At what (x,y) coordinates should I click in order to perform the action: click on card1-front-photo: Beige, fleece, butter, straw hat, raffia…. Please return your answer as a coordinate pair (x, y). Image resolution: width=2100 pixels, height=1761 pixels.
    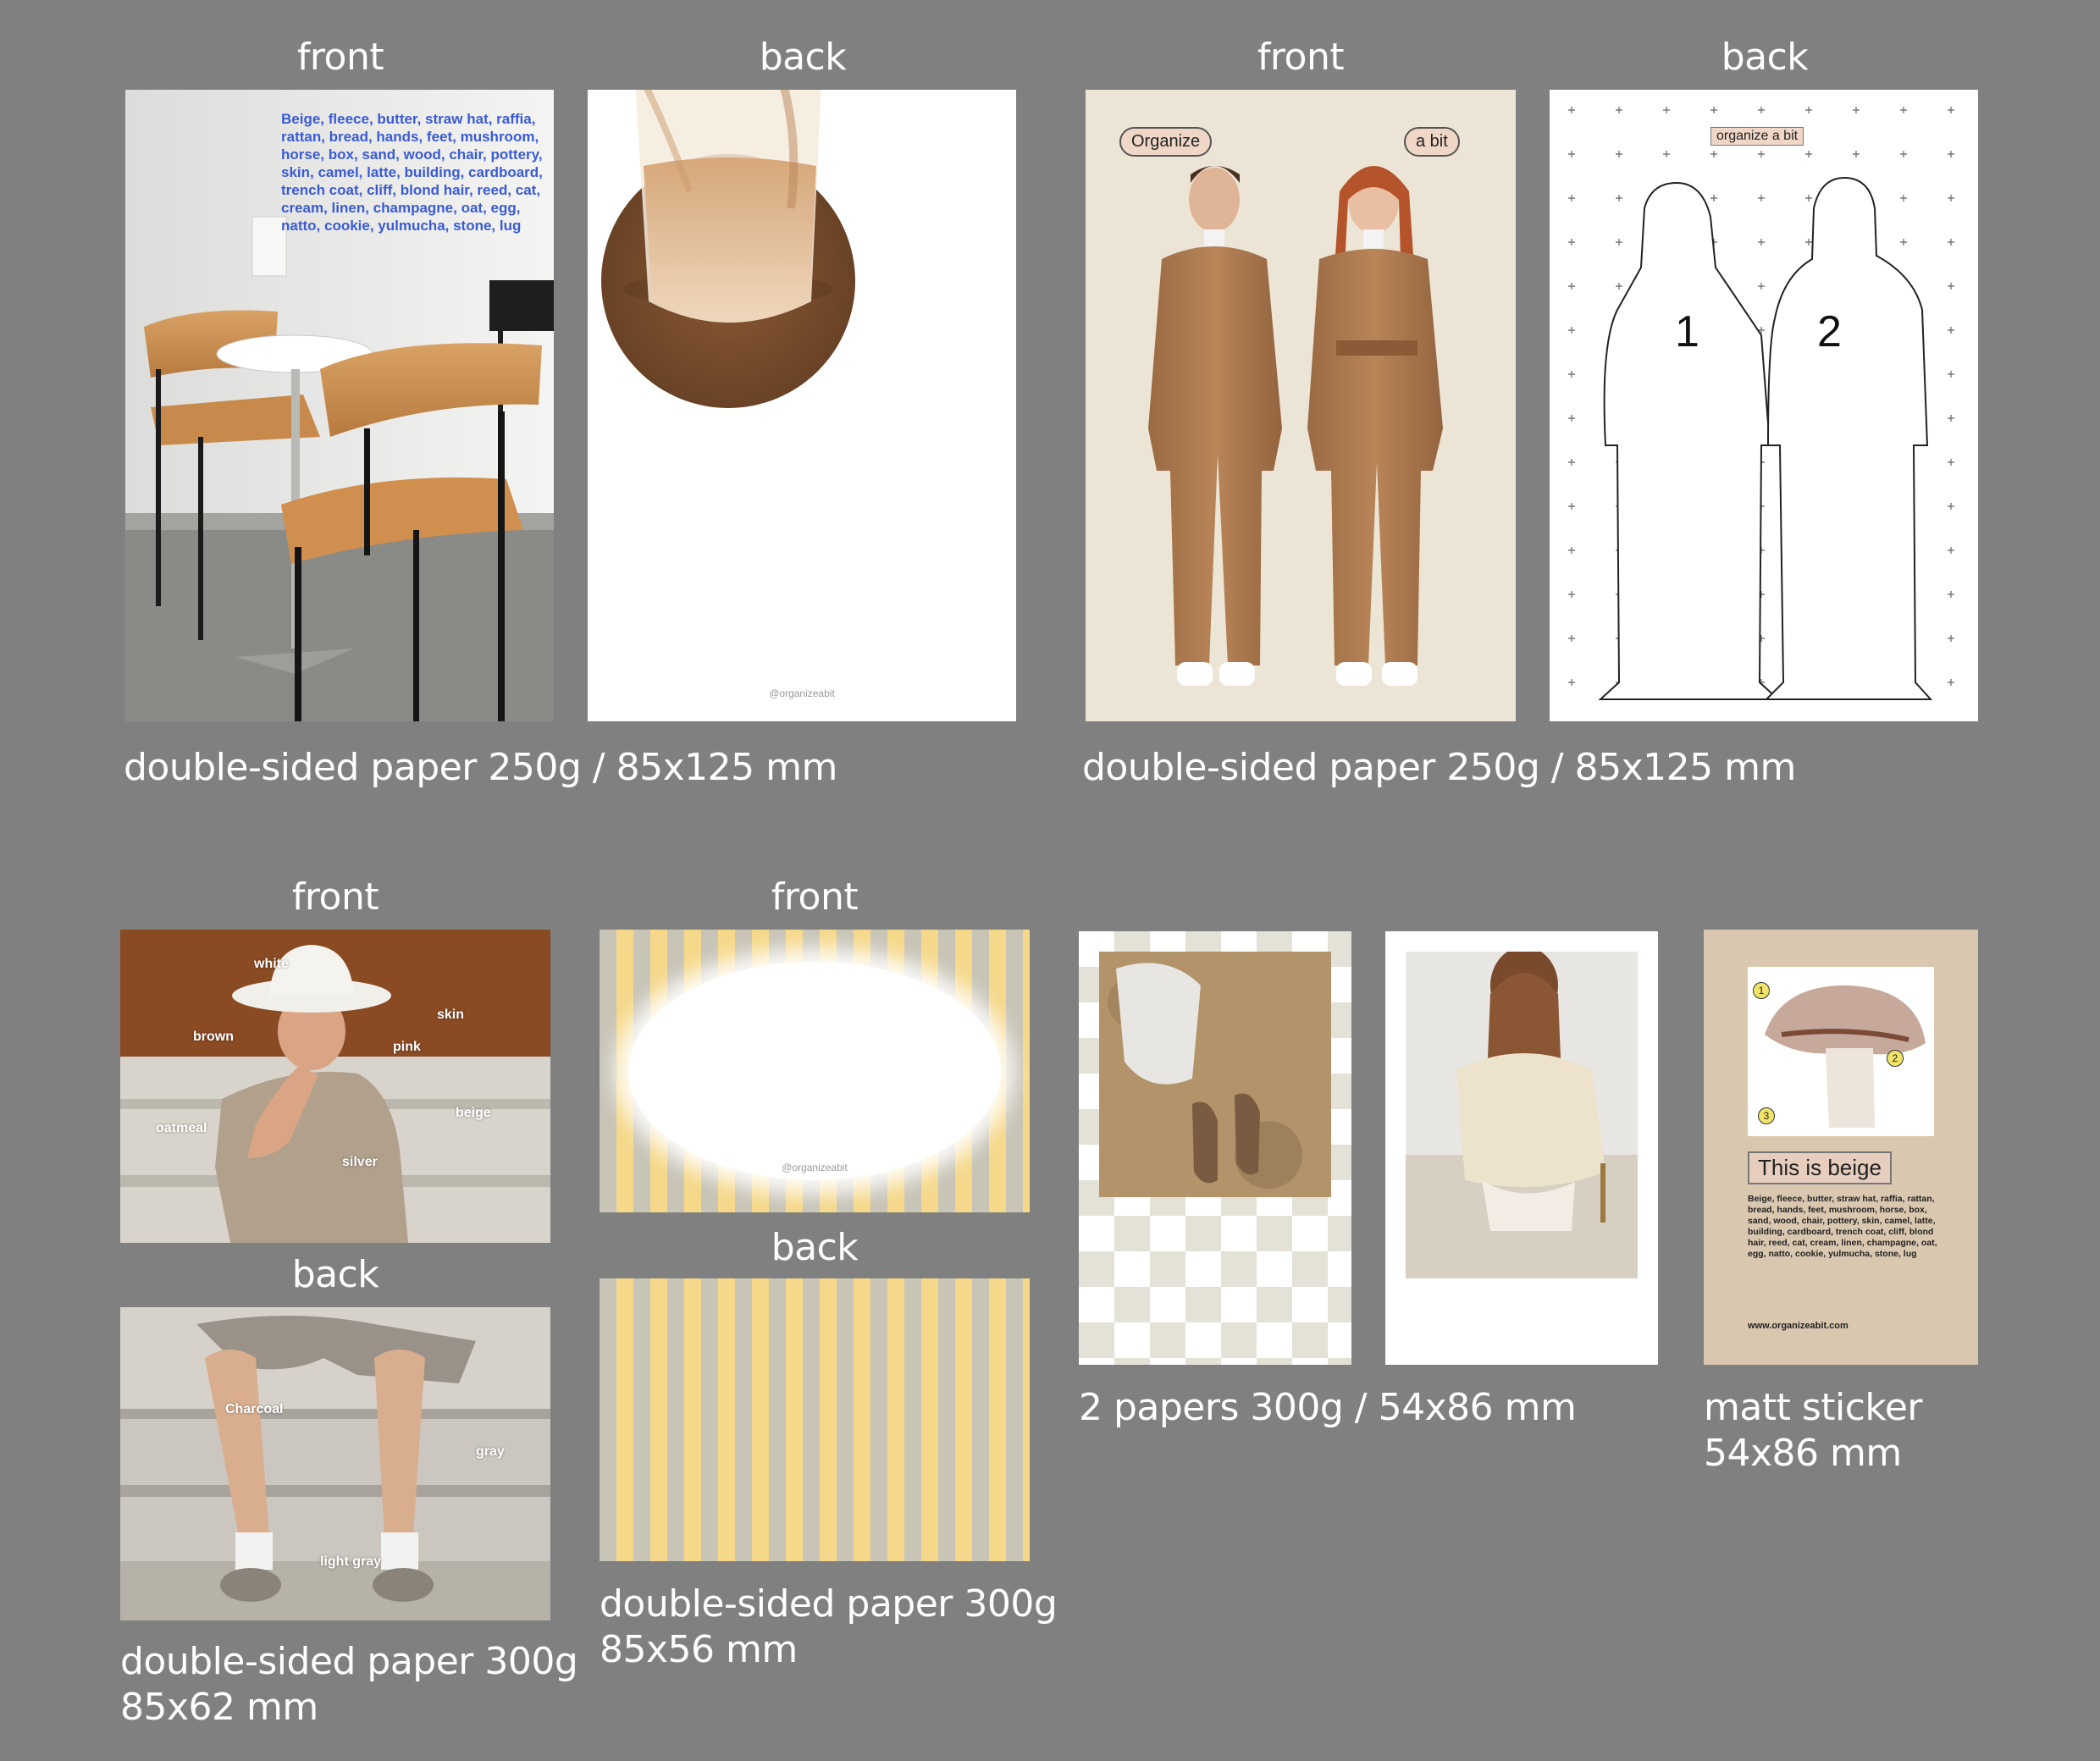
    Looking at the image, I should click on (339, 405).